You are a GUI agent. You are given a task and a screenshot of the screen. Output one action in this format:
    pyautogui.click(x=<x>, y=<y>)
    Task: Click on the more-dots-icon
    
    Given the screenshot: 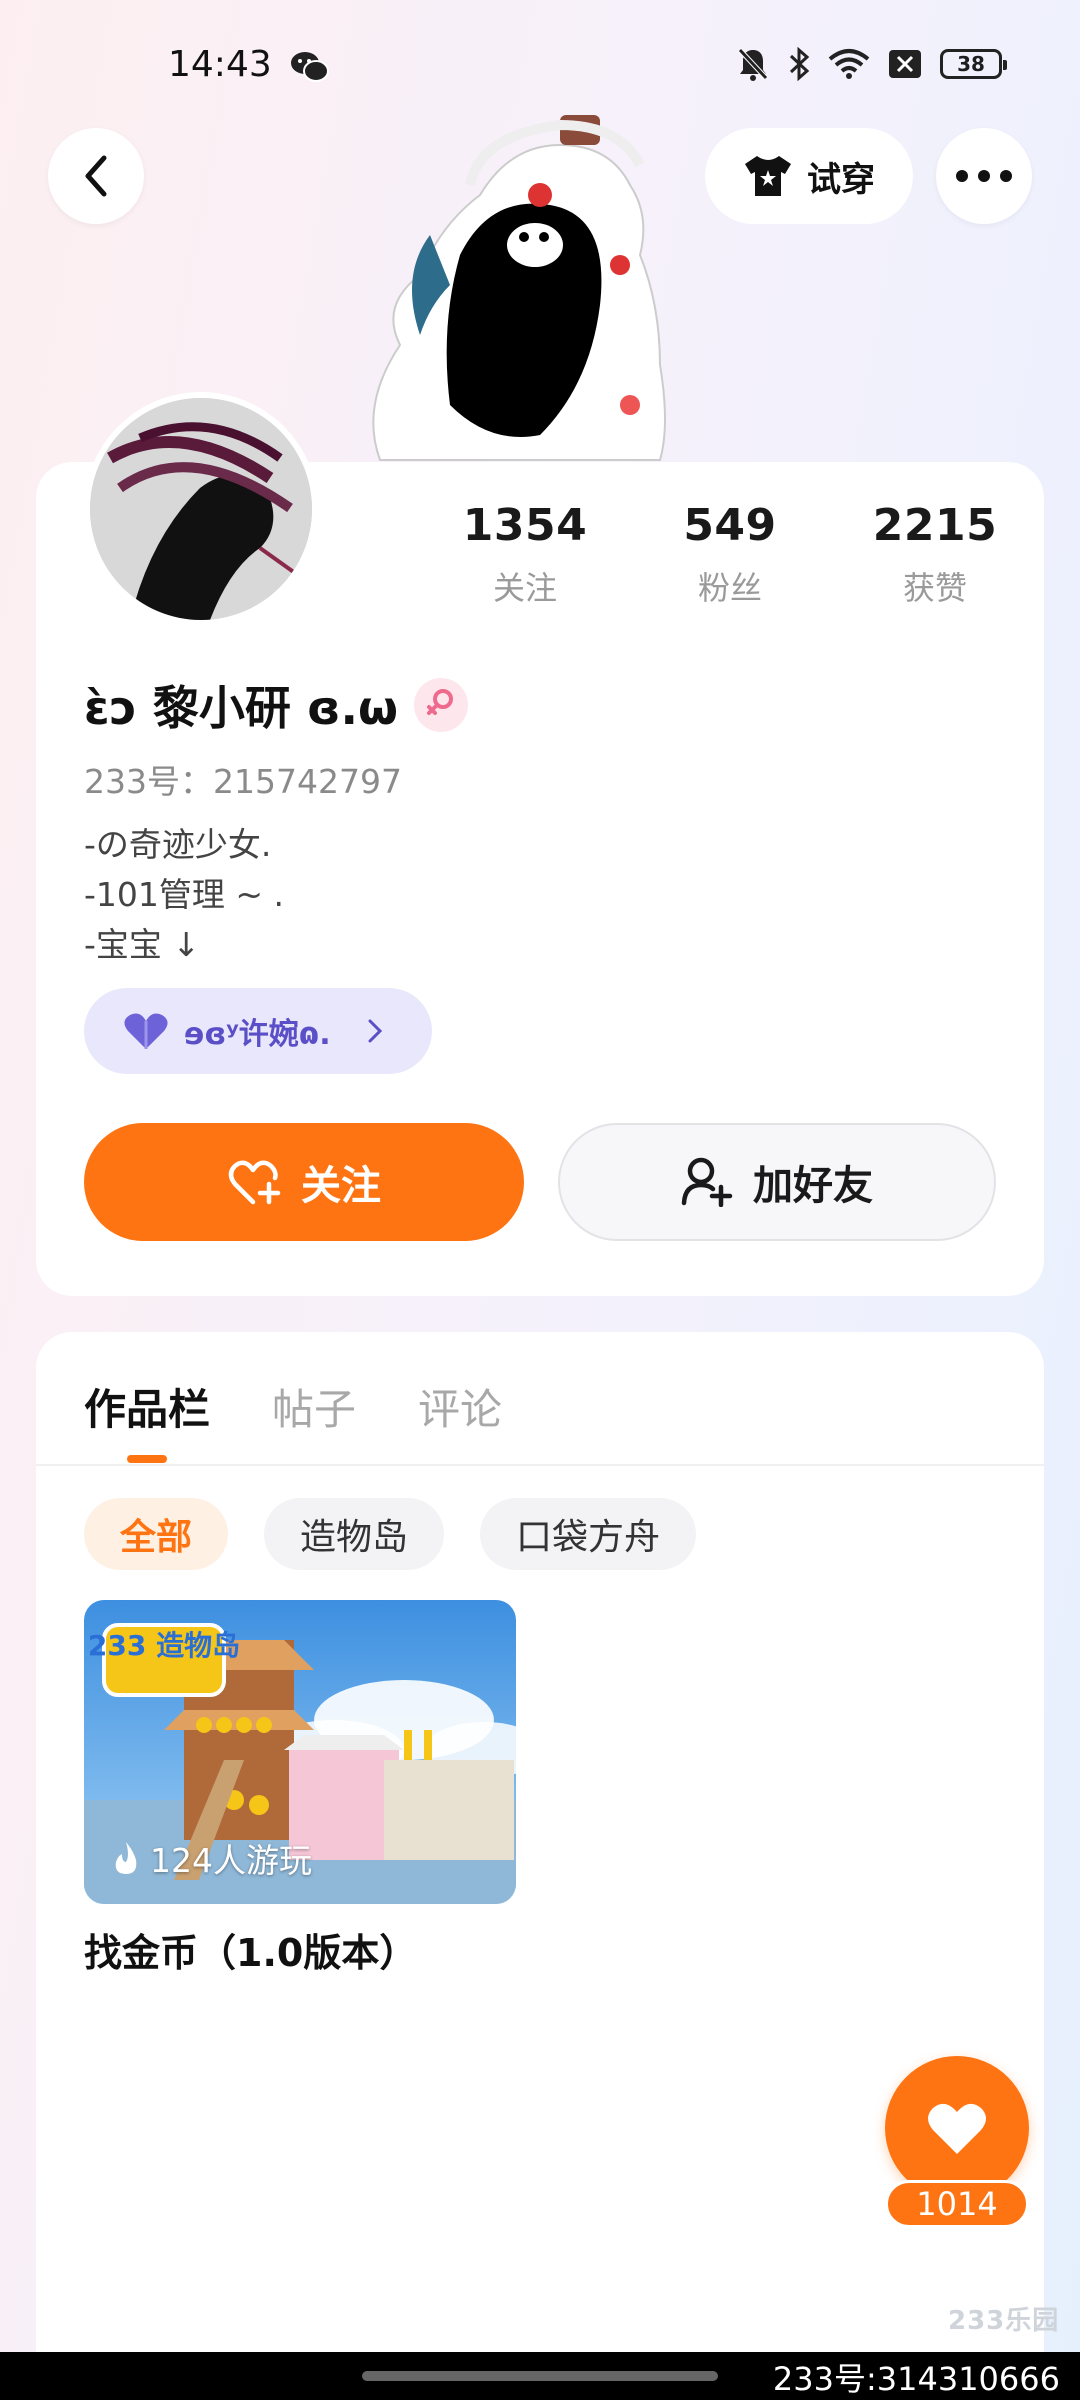 What is the action you would take?
    pyautogui.click(x=984, y=176)
    